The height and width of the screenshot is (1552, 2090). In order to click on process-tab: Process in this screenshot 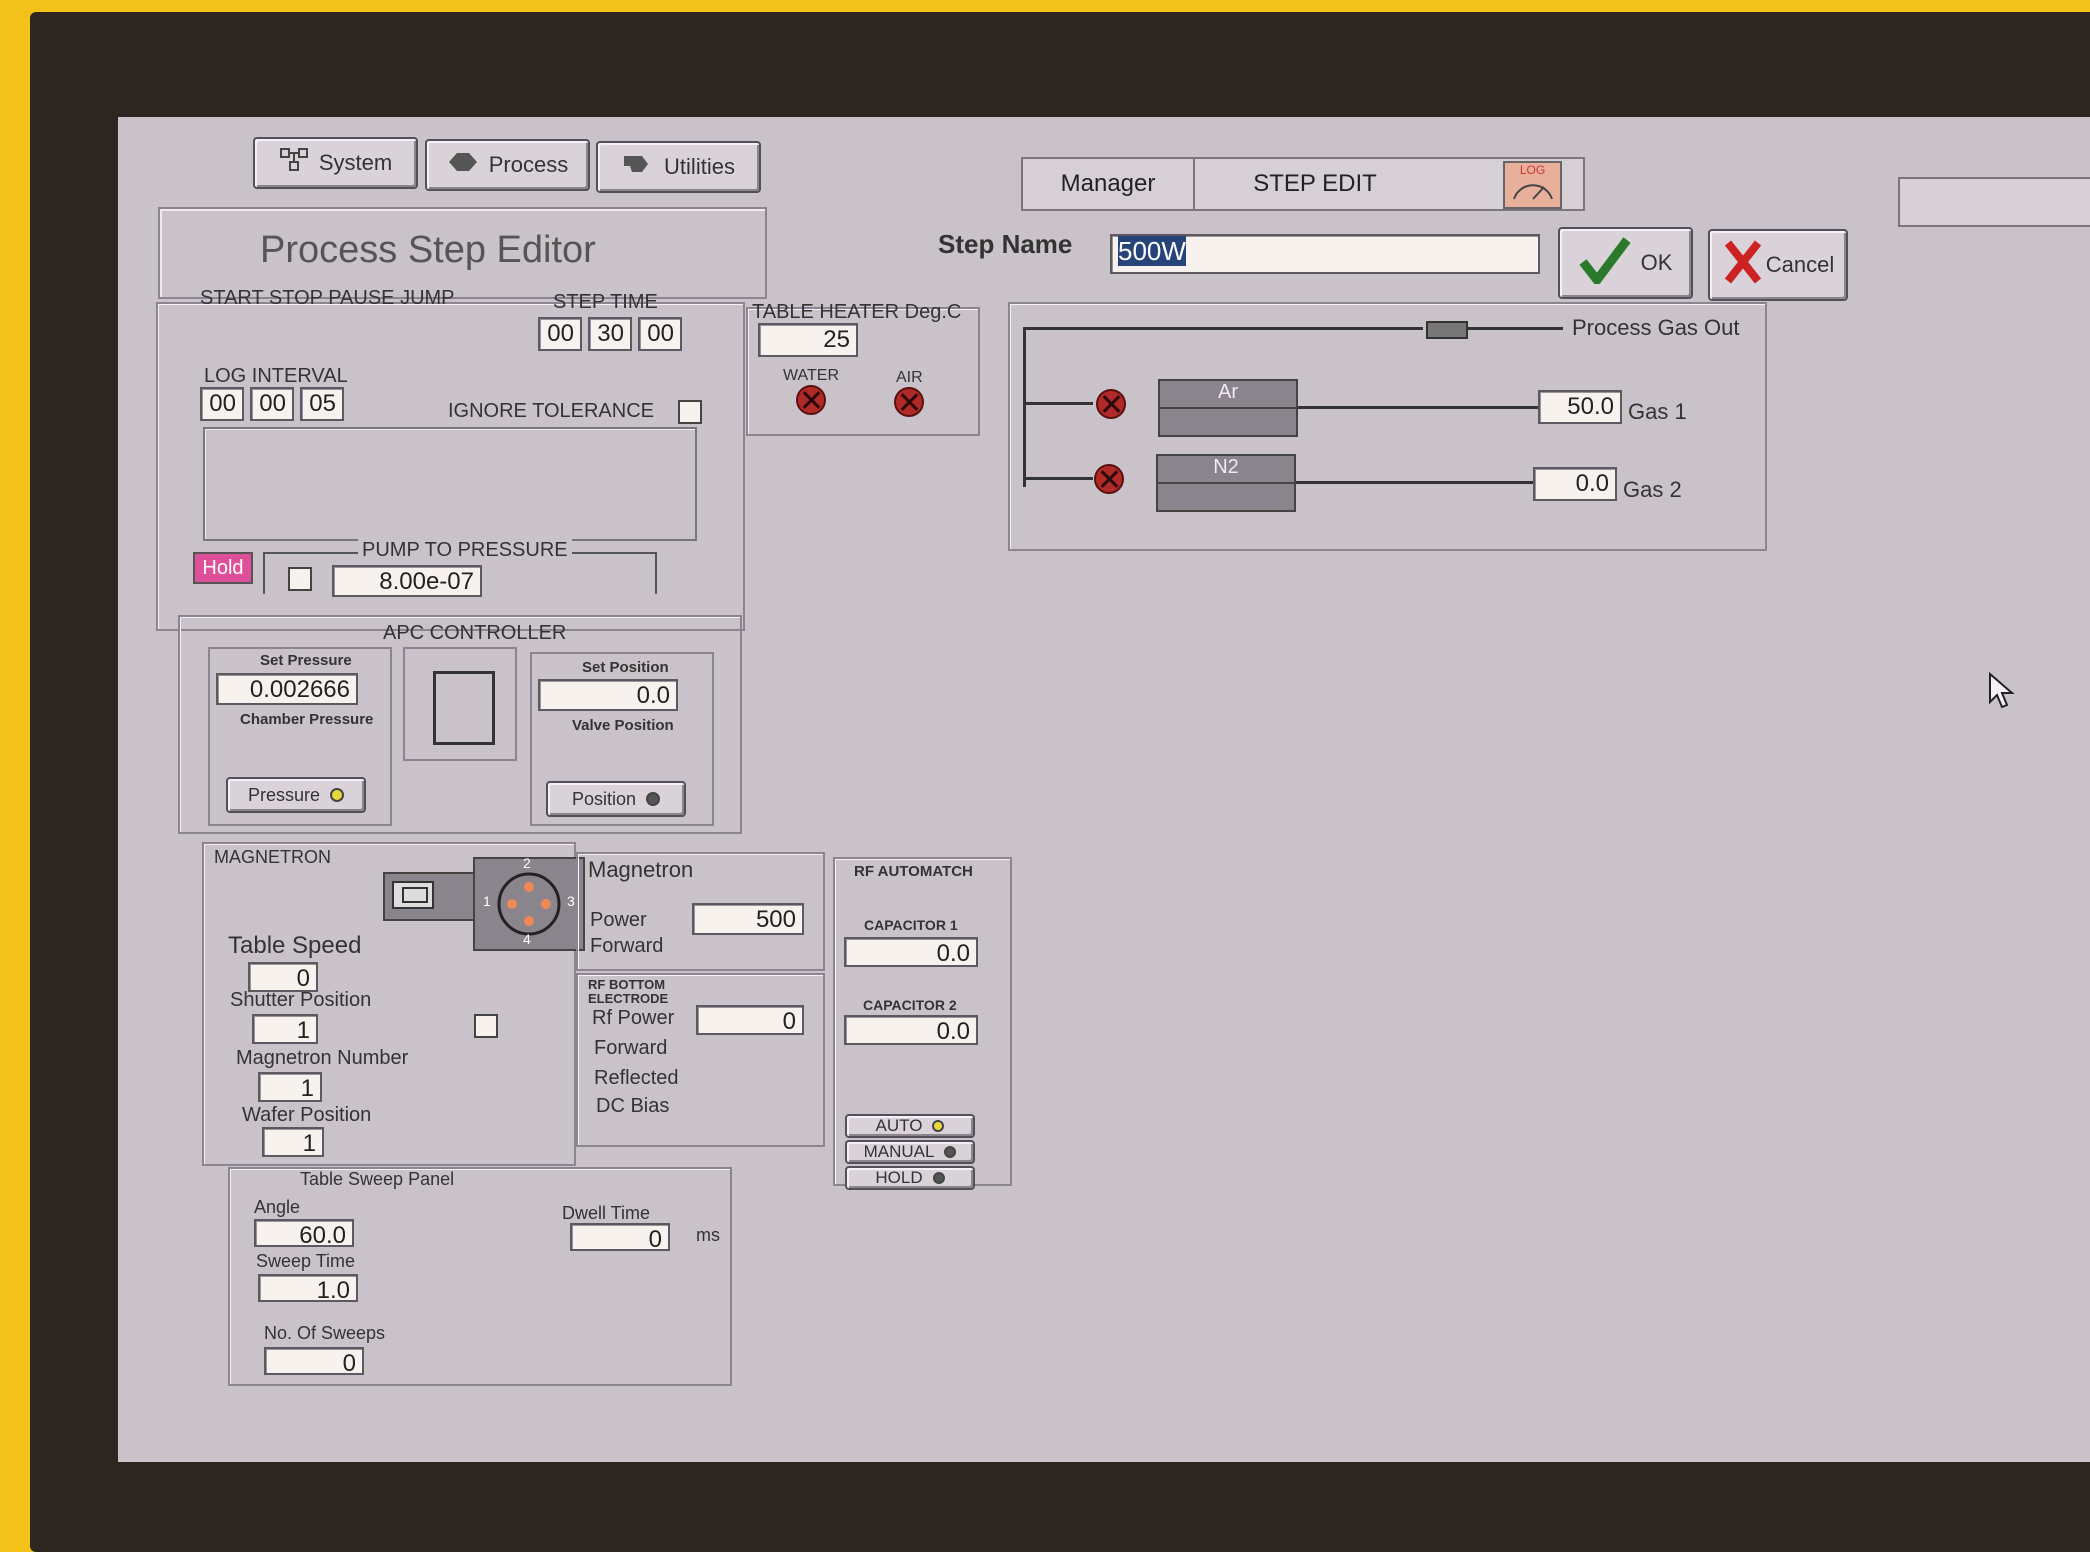, I will do `click(507, 165)`.